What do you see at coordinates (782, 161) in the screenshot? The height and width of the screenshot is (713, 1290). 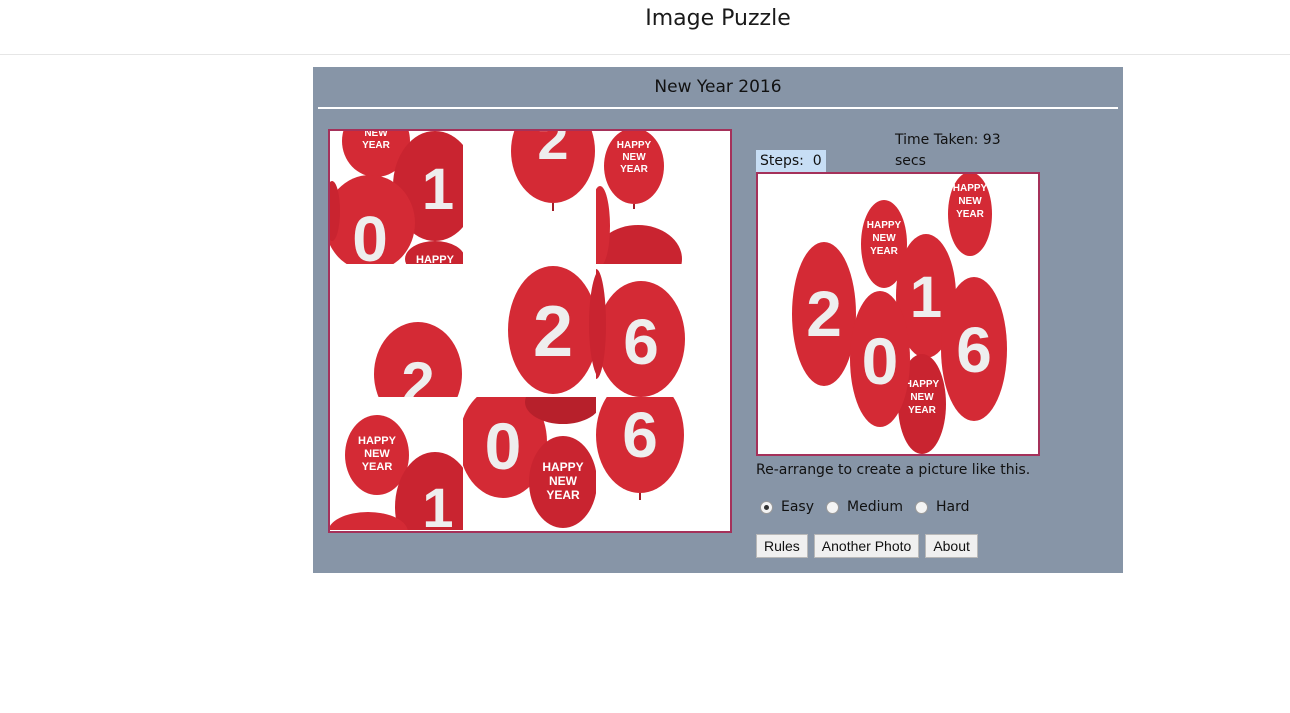 I see `steps-label: Steps:` at bounding box center [782, 161].